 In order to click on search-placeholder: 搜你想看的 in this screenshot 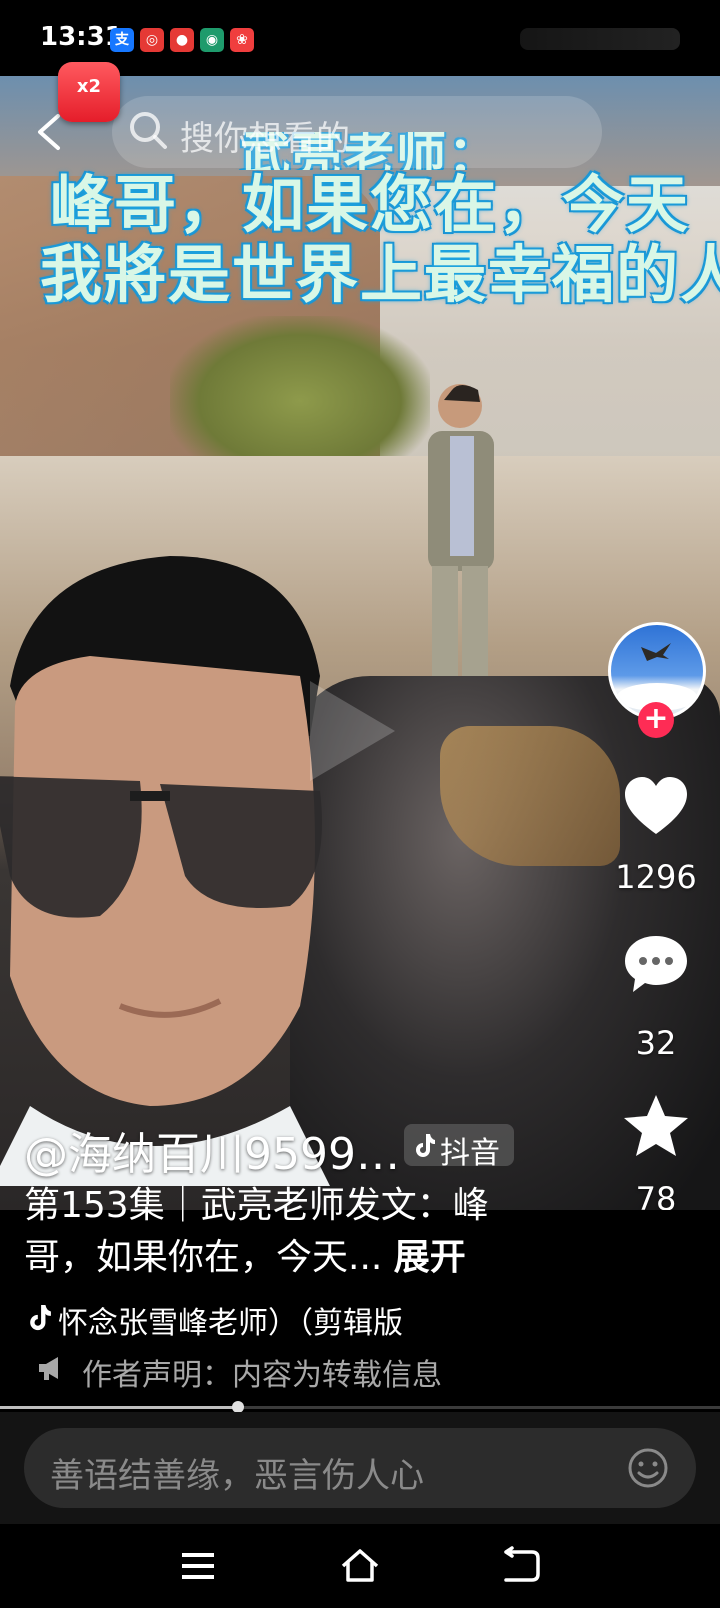, I will do `click(265, 139)`.